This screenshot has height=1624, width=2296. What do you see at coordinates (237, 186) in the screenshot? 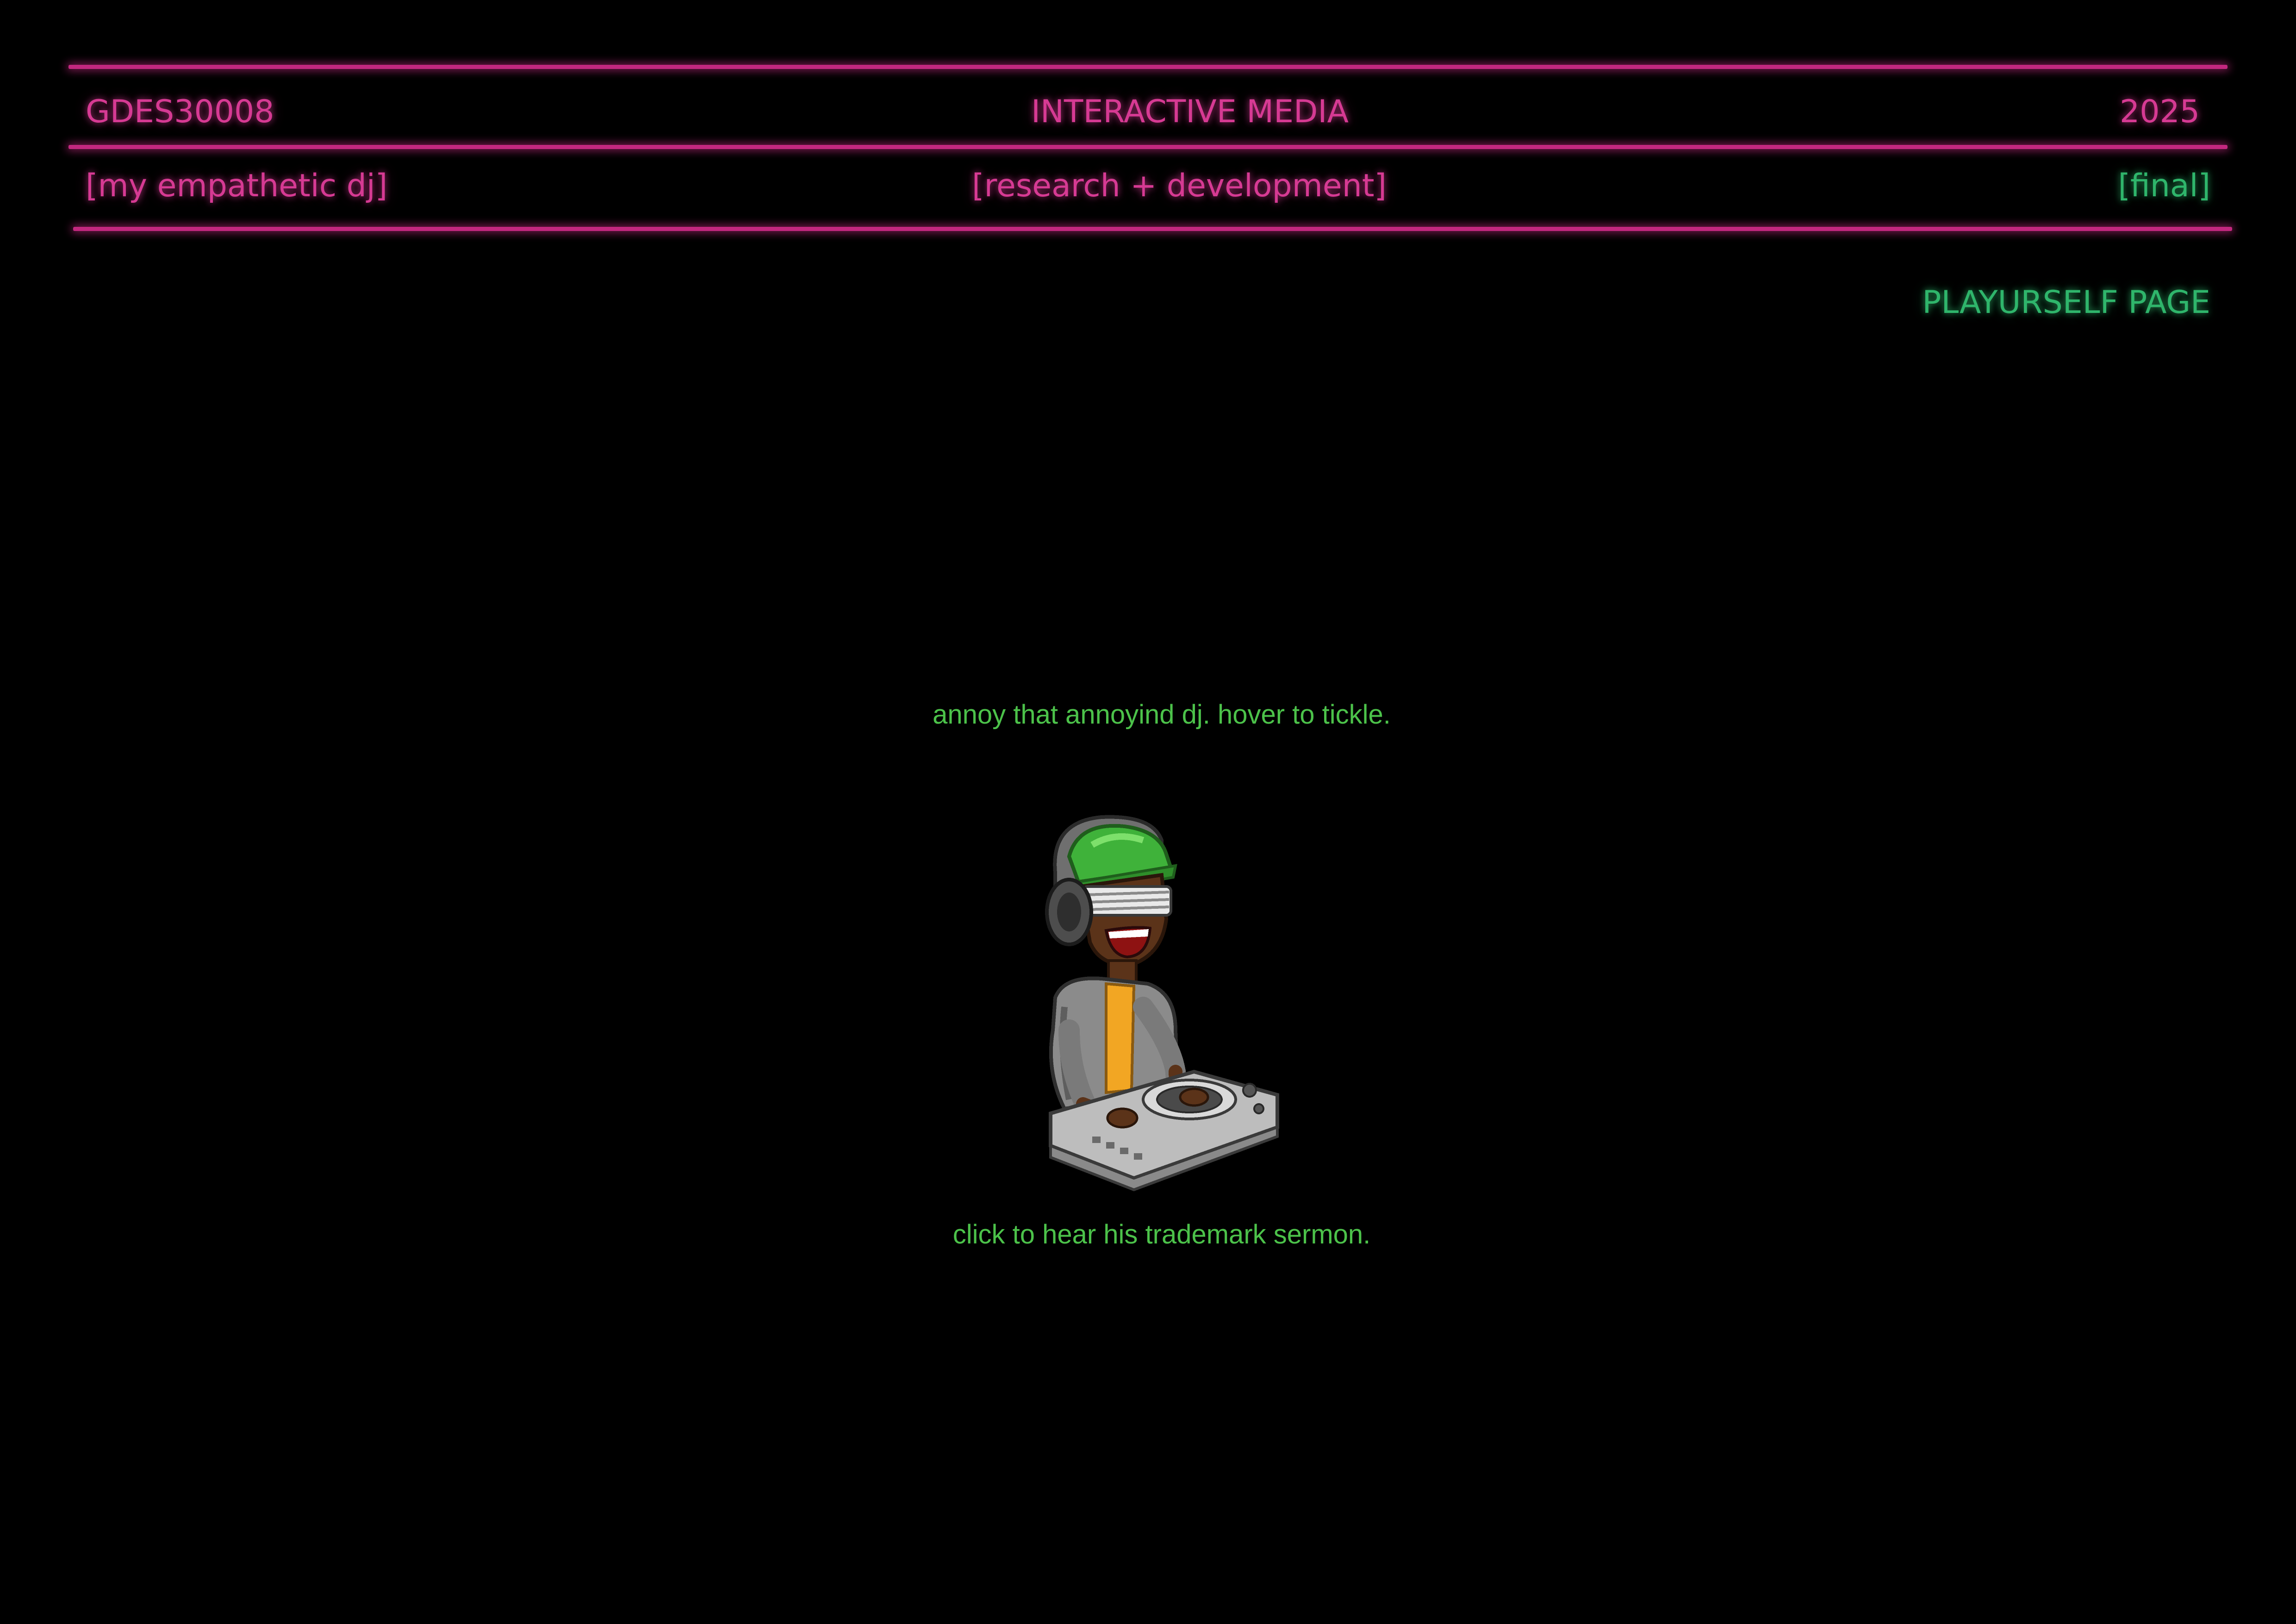
I see `project-title: [my empathetic dj]` at bounding box center [237, 186].